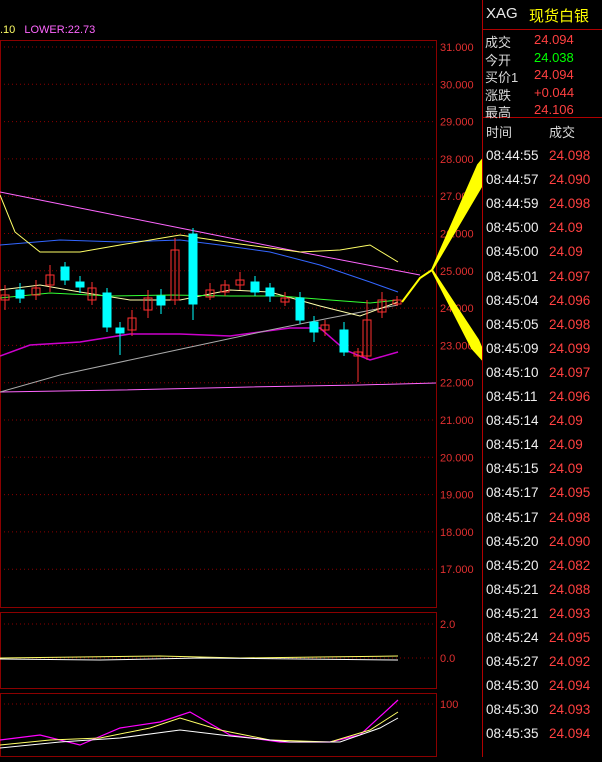 This screenshot has height=762, width=602. Describe the element at coordinates (457, 123) in the screenshot. I see `price-tick-label: 29.000` at that location.